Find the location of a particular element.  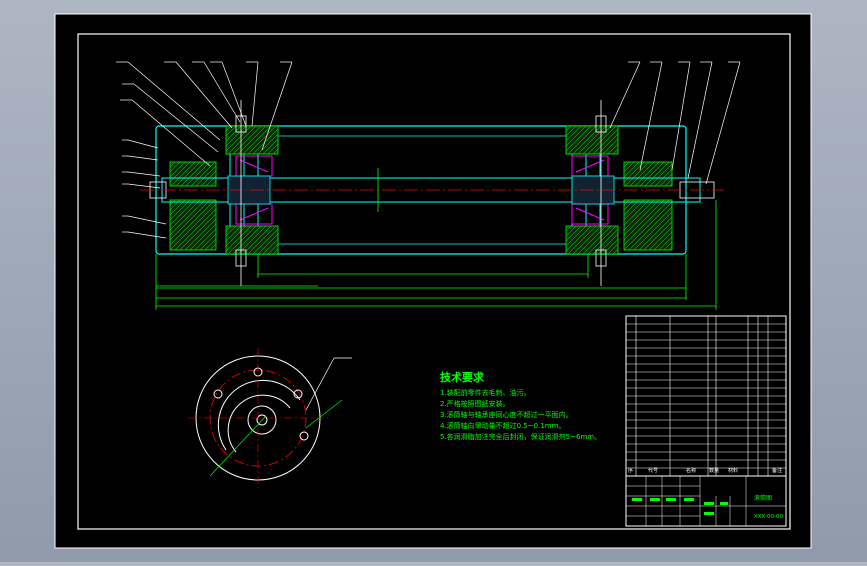

header-cell-material: 材料 is located at coordinates (733, 470).